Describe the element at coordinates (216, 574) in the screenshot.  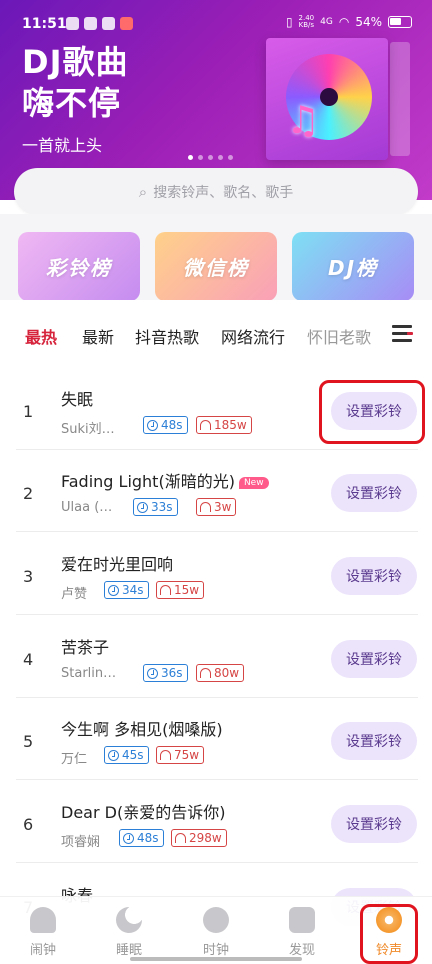
I see `song-row: 3 爱在时光里回响 卢赞 34s 15w 设置彩铃` at that location.